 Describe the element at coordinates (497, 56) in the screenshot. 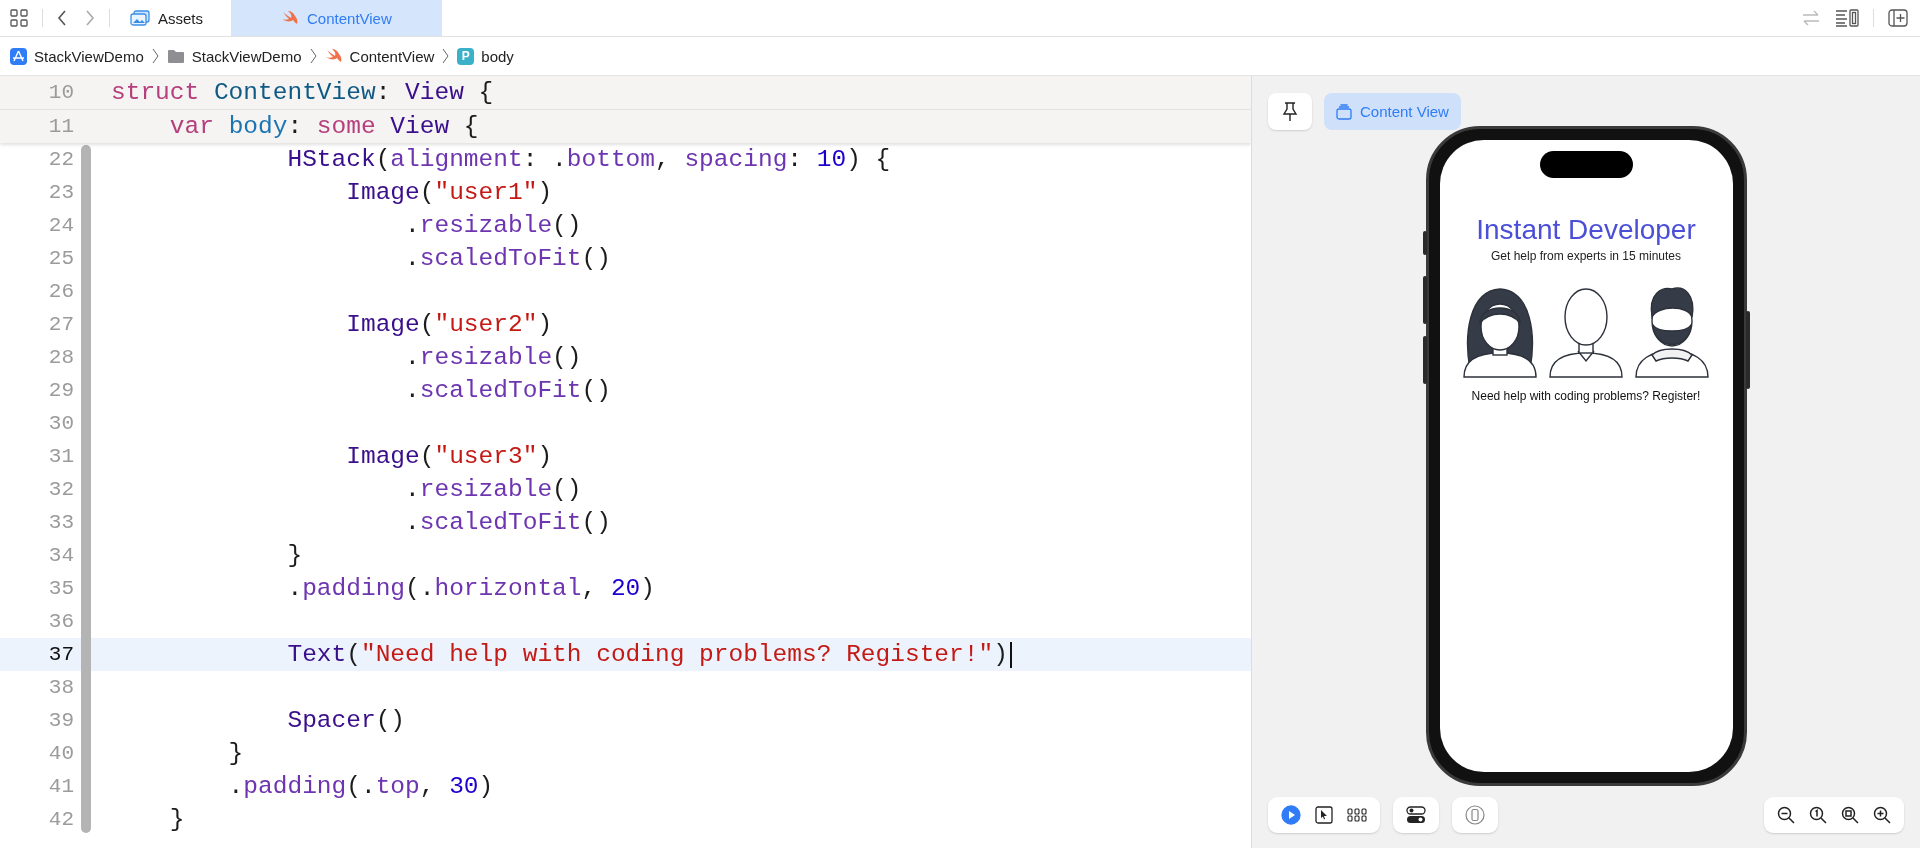

I see `breadcrumb-label: body` at that location.